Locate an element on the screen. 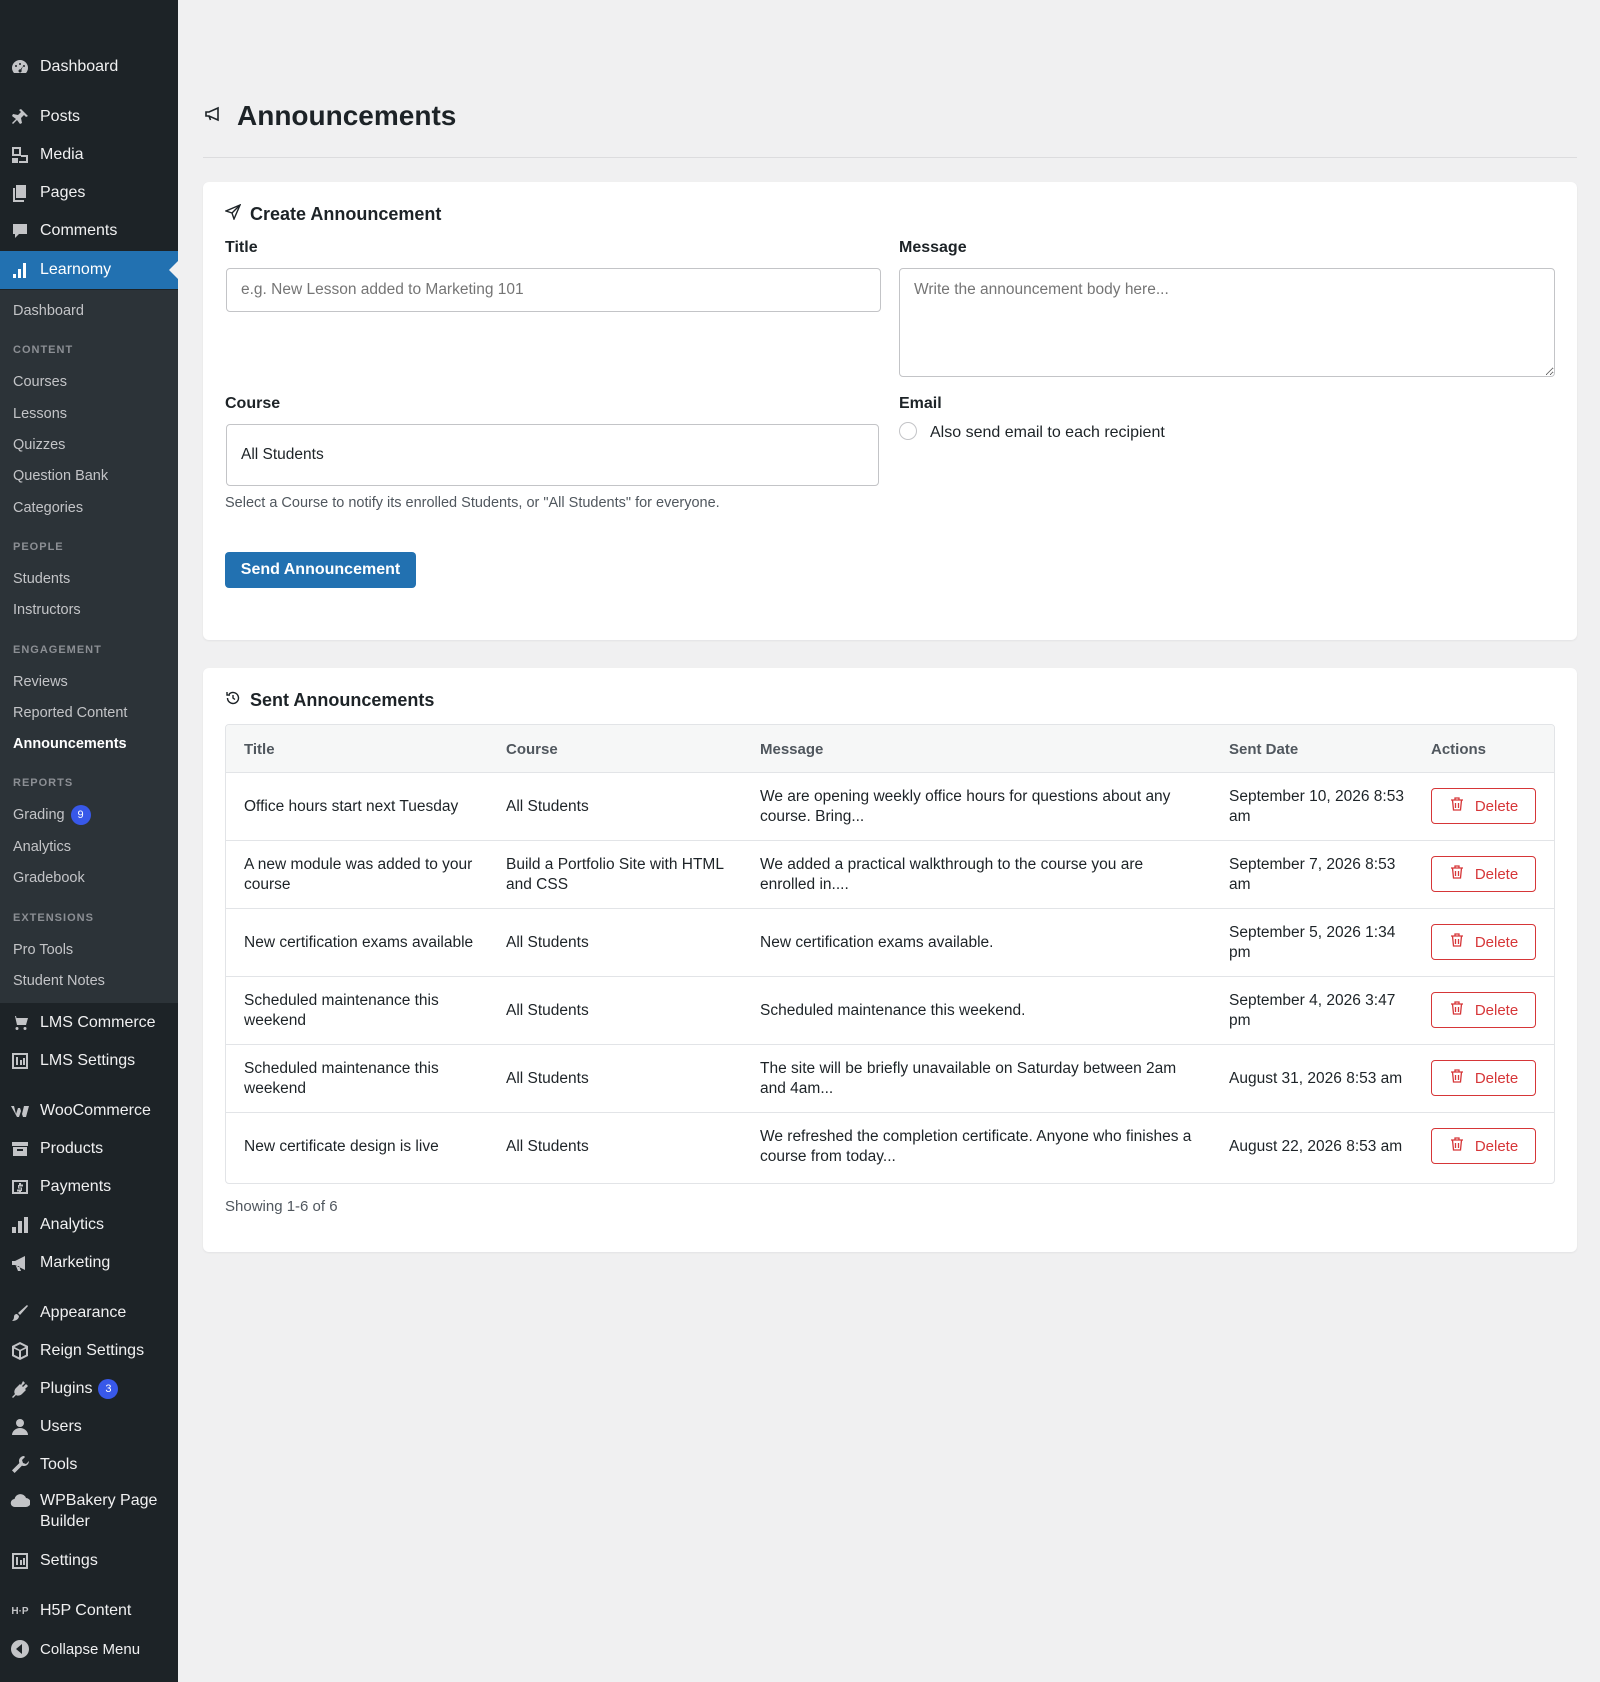 Image resolution: width=1600 pixels, height=1682 pixels. menu-products: Products is located at coordinates (89, 1149).